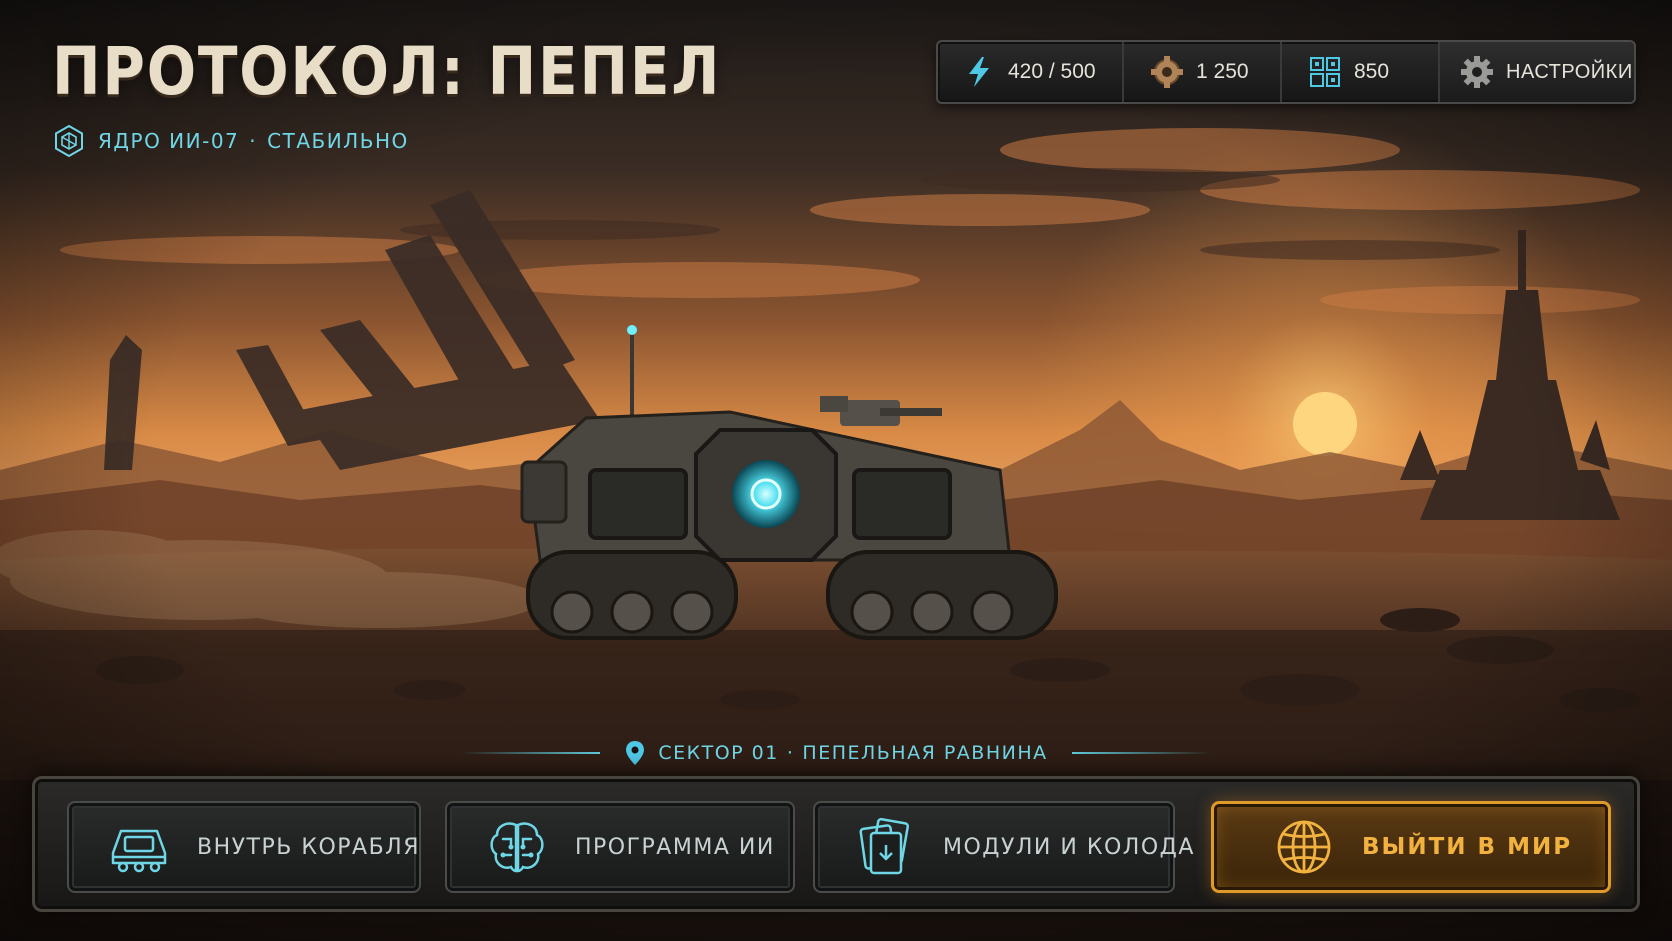 This screenshot has height=941, width=1672. I want to click on location-pin-icon, so click(635, 753).